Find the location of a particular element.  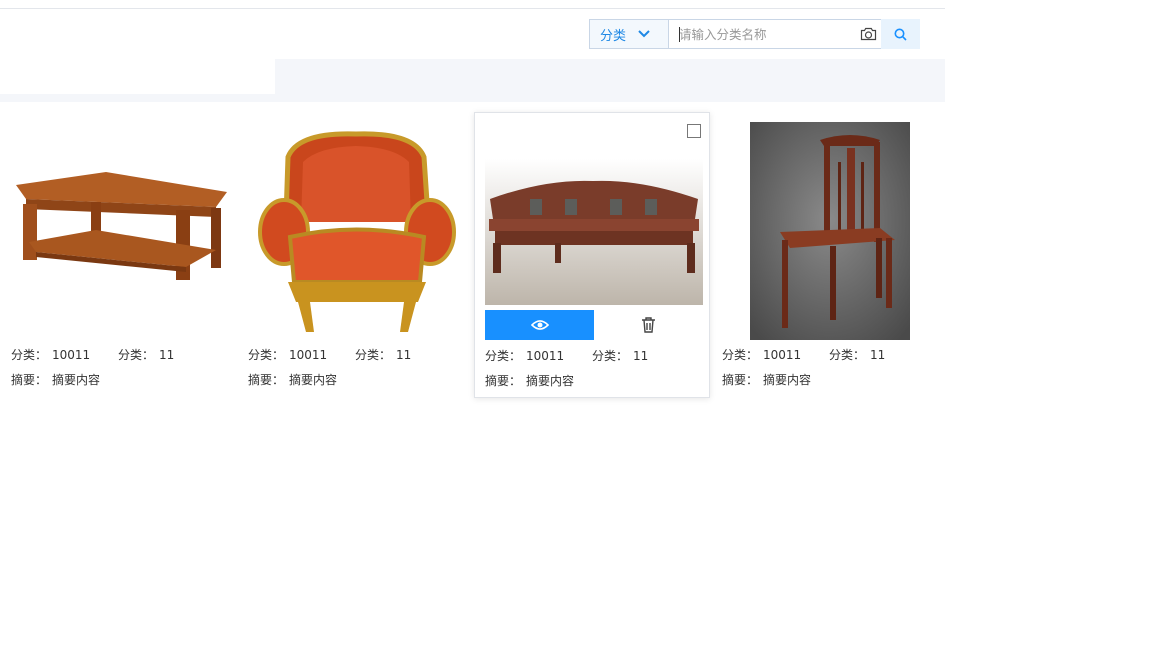

product-image-chair is located at coordinates (830, 231).